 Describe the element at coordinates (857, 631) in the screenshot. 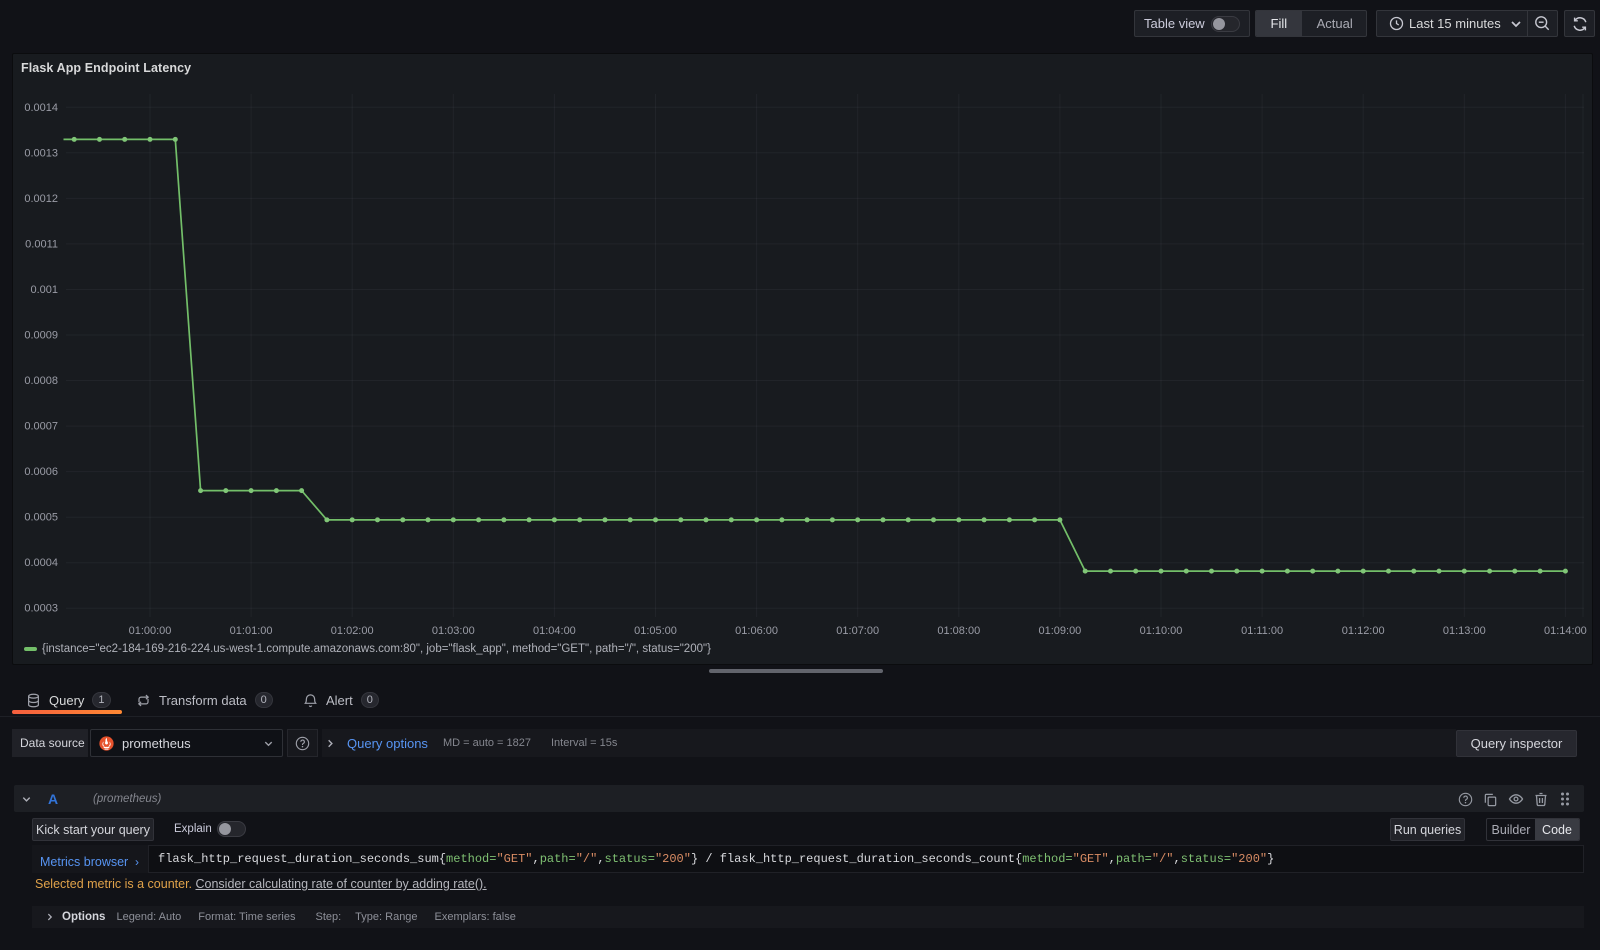

I see `svg-text: 01:07:00` at that location.